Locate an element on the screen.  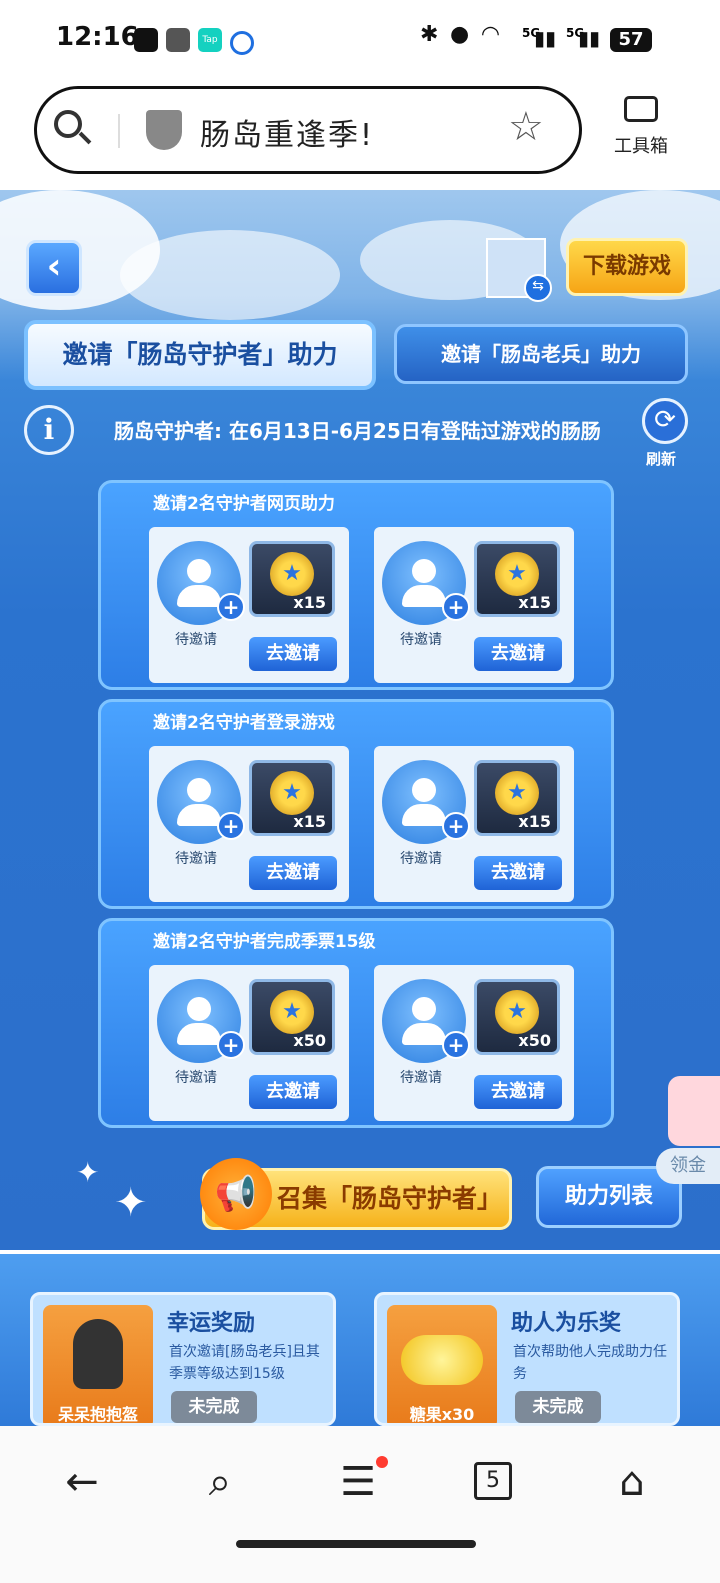
candy-reward-image: 糖果x30 is located at coordinates (442, 1364).